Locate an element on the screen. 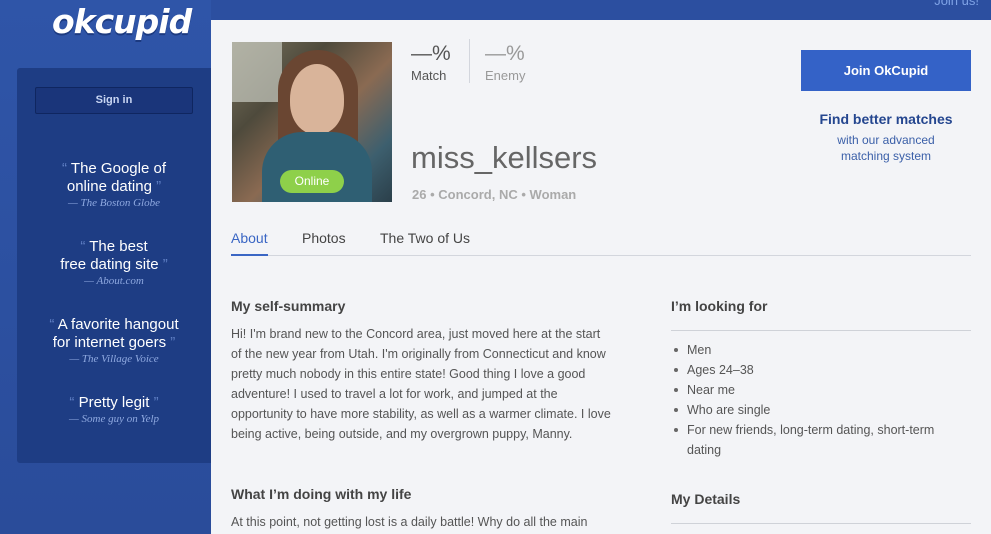 The height and width of the screenshot is (534, 991). tab-about: About is located at coordinates (249, 243).